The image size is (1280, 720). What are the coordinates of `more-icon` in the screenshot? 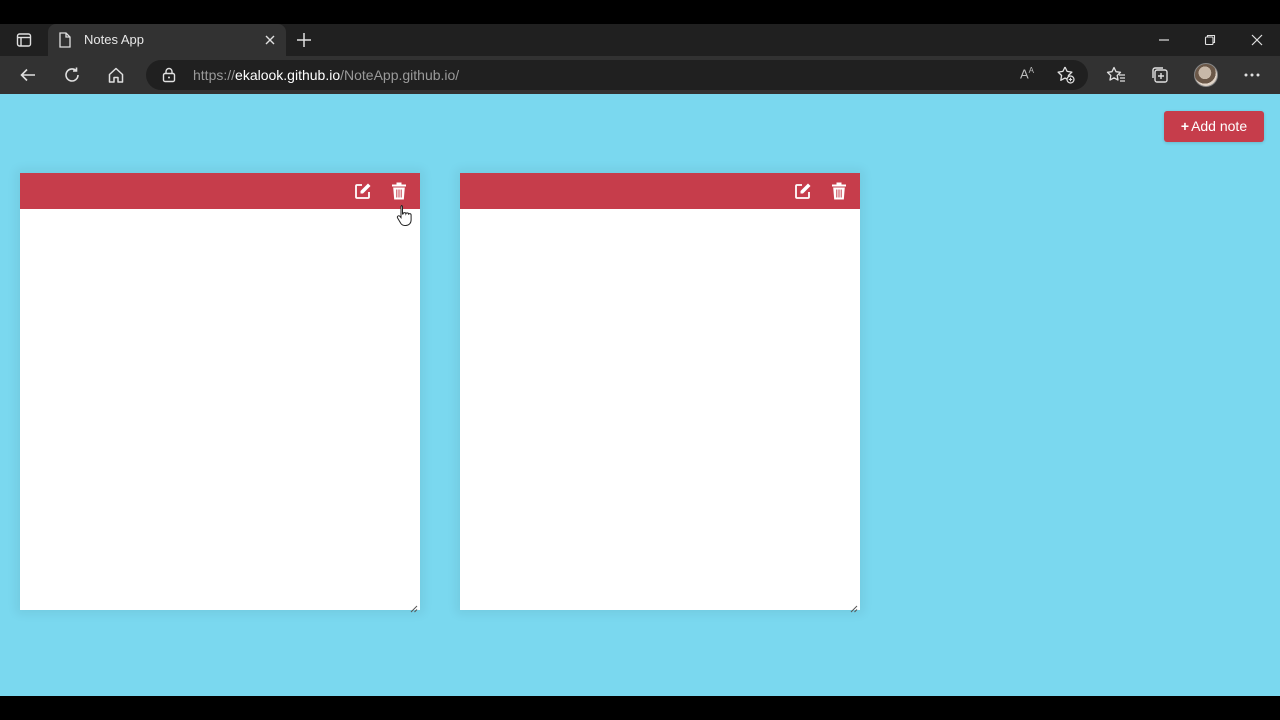 It's located at (1252, 75).